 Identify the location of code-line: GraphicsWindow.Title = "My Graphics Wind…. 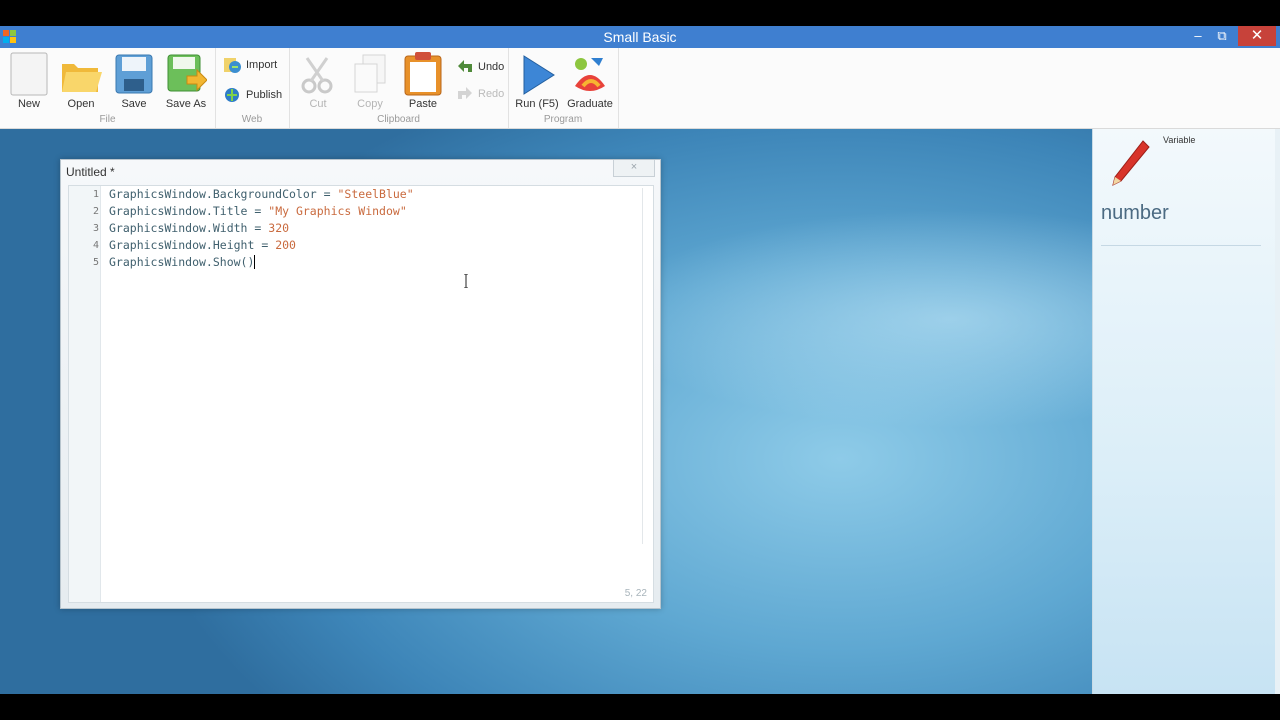
(258, 211).